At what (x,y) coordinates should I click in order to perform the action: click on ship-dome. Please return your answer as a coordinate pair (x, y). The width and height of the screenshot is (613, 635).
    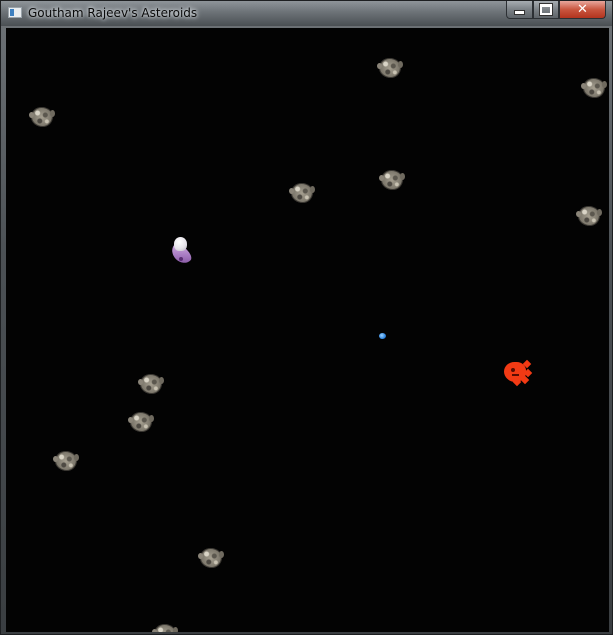
    Looking at the image, I should click on (180, 244).